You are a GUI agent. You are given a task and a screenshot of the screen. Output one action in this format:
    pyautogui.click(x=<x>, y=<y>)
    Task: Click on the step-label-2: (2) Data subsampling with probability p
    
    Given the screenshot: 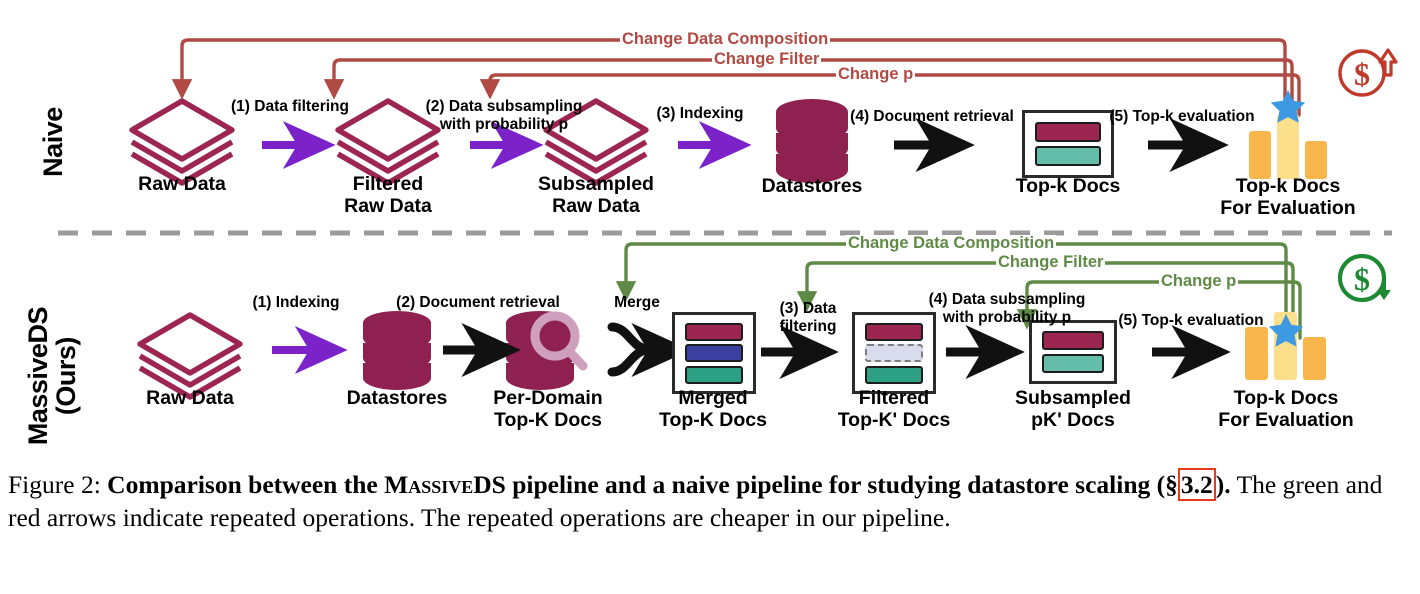 What is the action you would take?
    pyautogui.click(x=504, y=116)
    